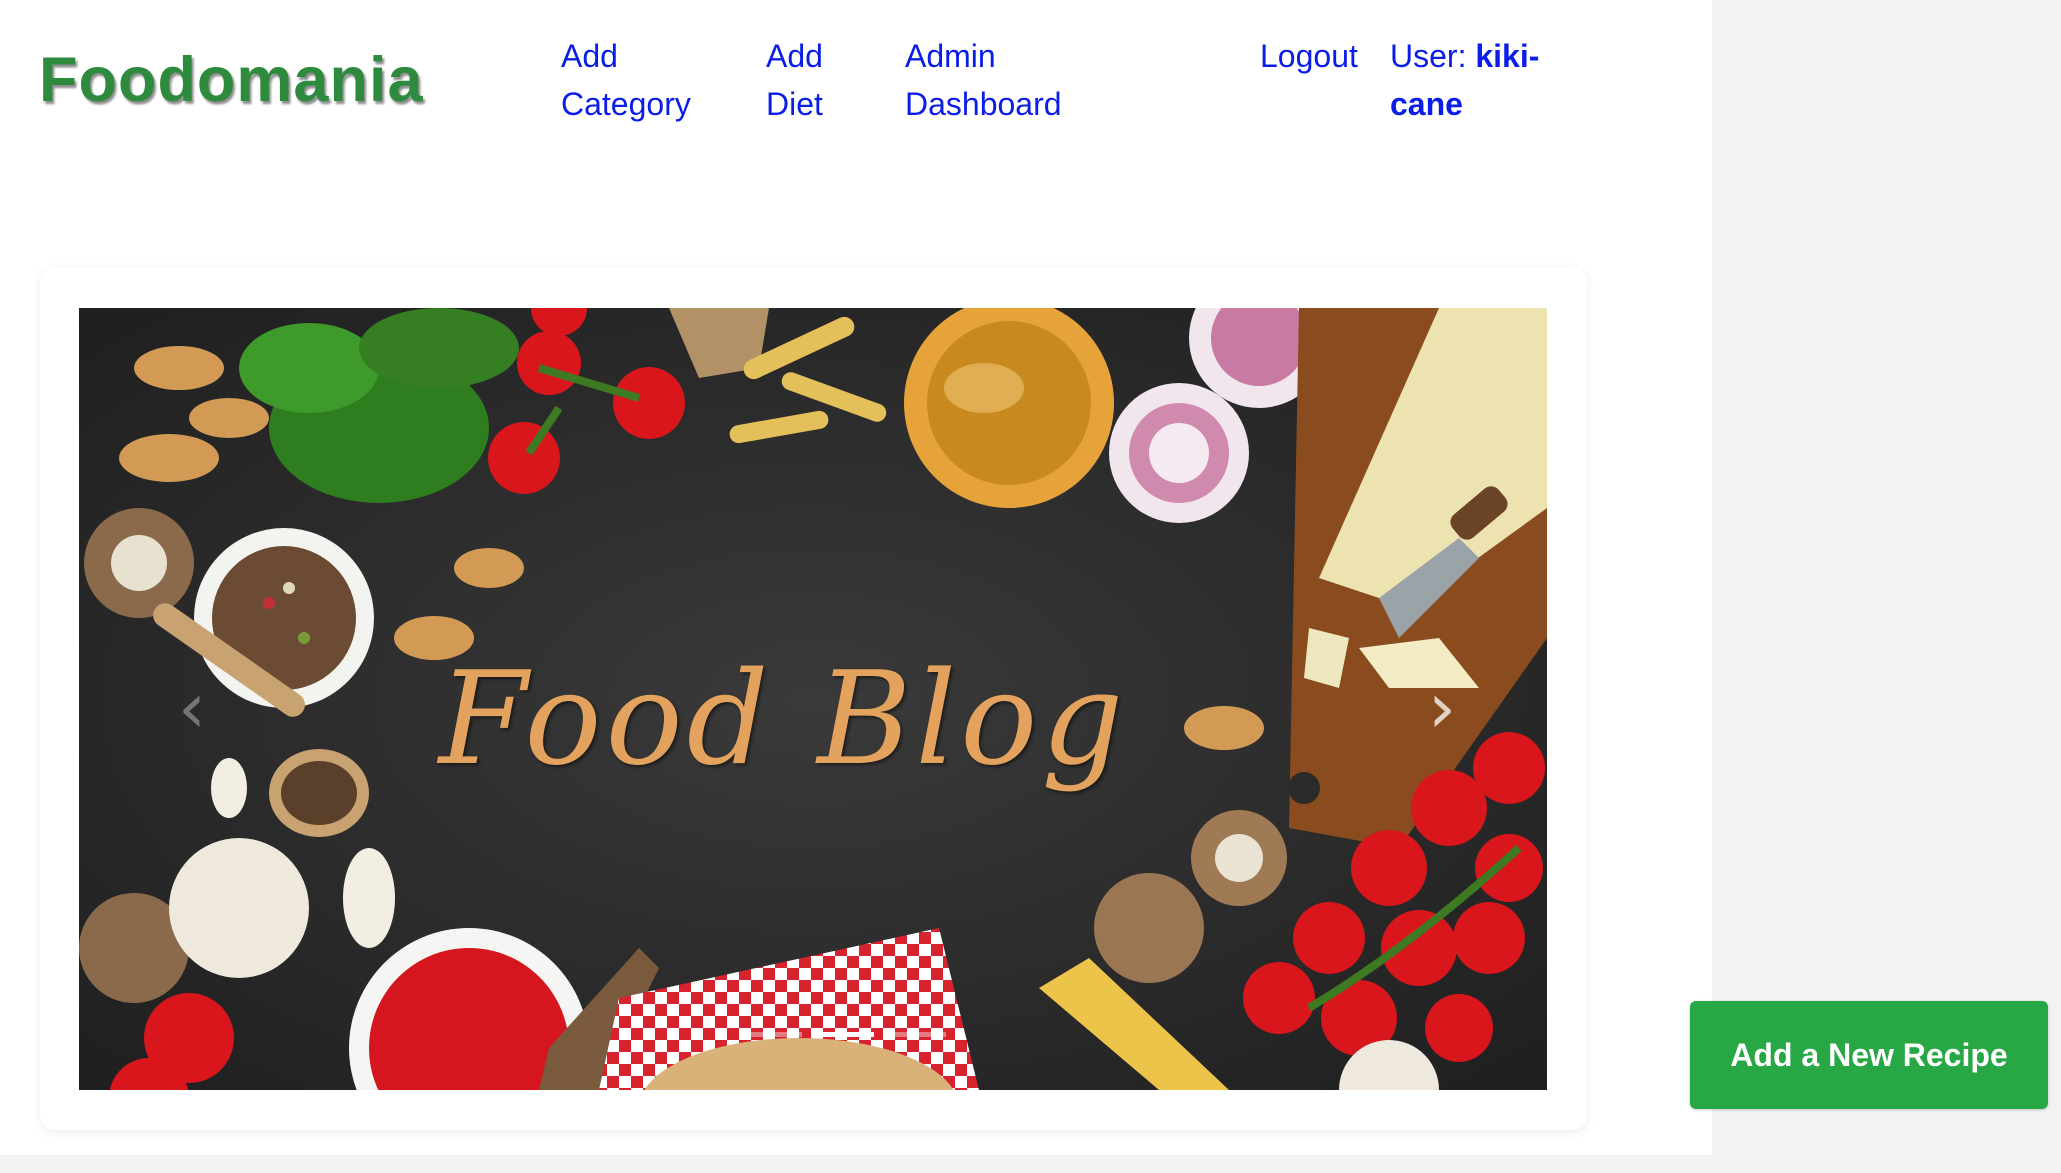 The height and width of the screenshot is (1173, 2061). Describe the element at coordinates (1426, 104) in the screenshot. I see `user-name-part2: cane` at that location.